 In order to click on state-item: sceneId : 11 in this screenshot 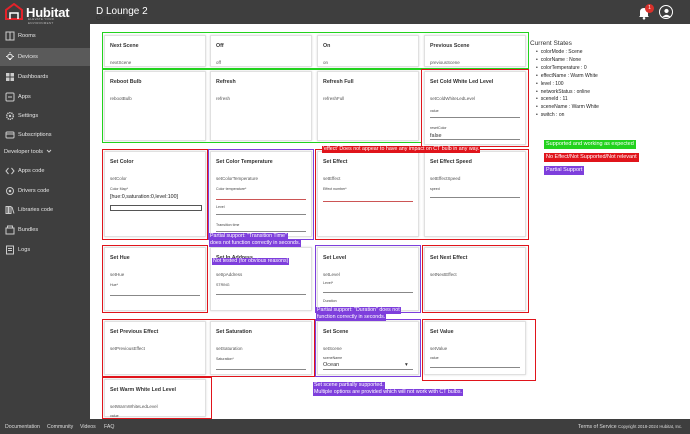, I will do `click(605, 100)`.